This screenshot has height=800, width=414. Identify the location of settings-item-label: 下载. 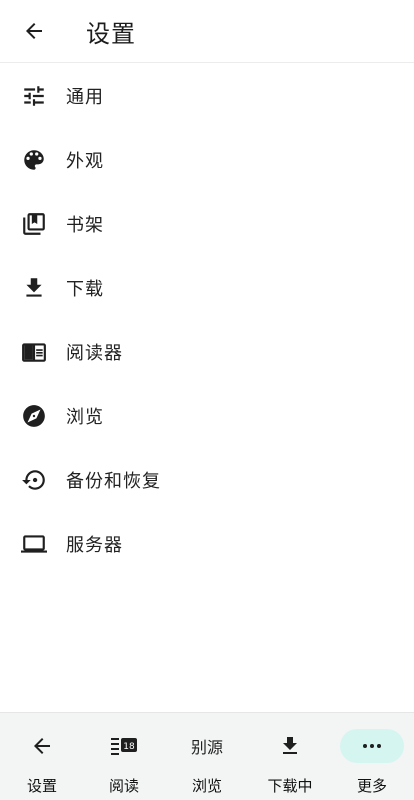
(85, 289).